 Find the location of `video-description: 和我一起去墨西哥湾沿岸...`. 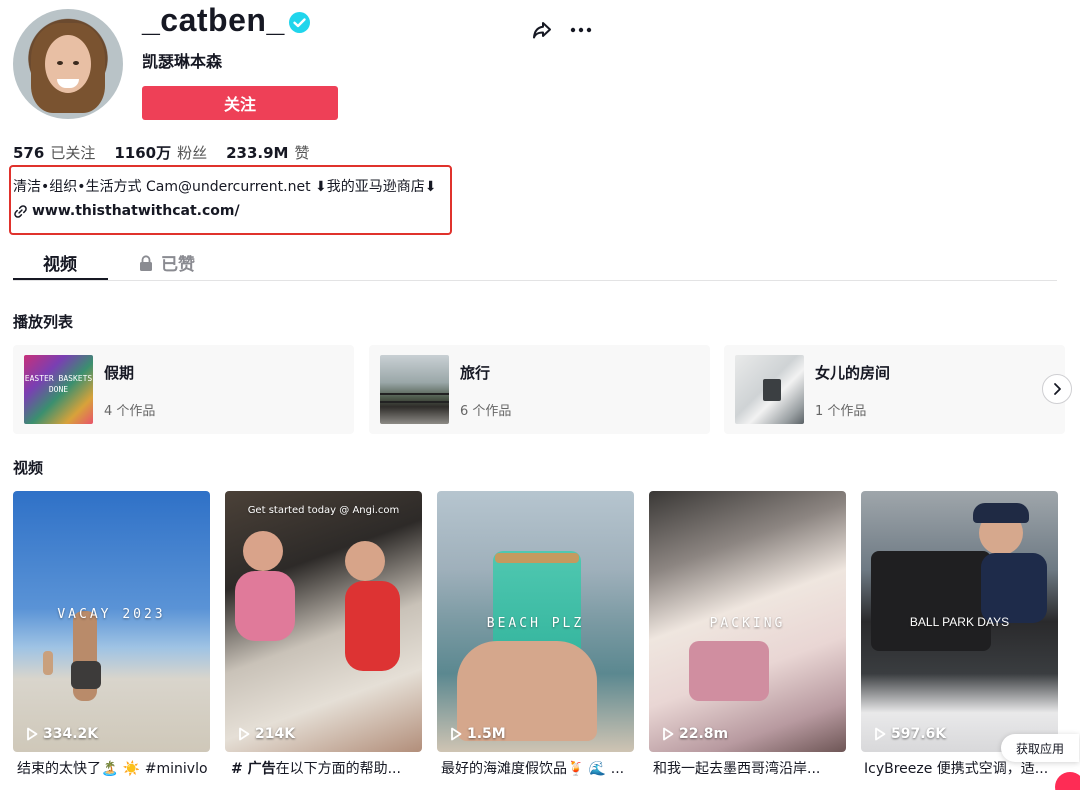

video-description: 和我一起去墨西哥湾沿岸... is located at coordinates (748, 768).